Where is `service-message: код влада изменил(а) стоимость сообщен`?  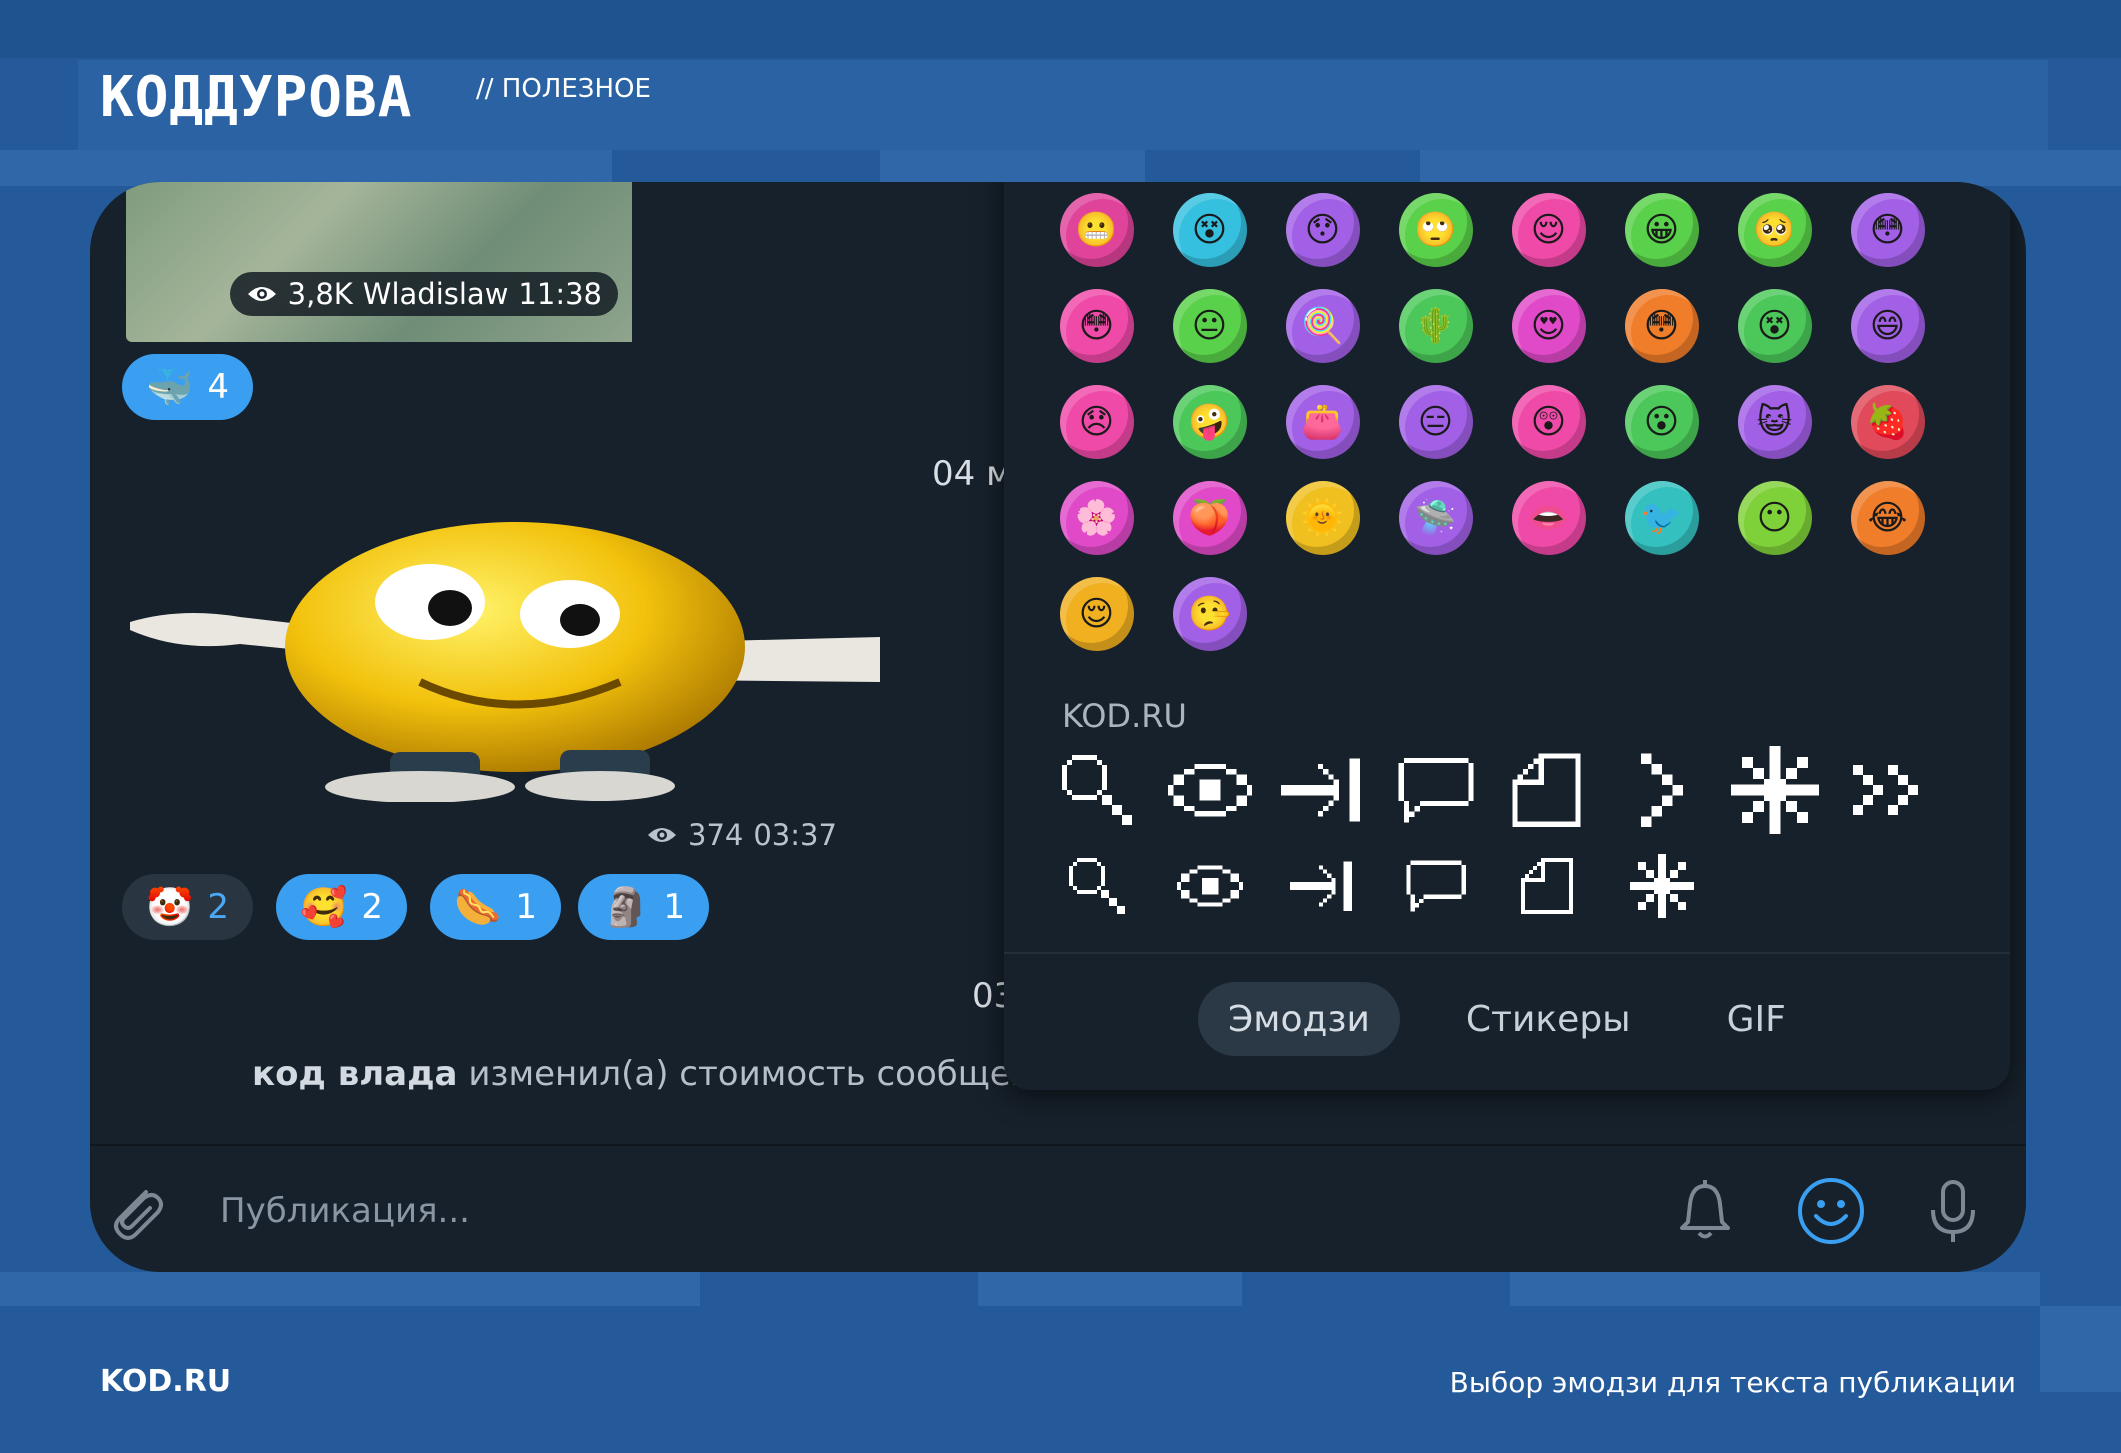
service-message: код влада изменил(а) стоимость сообщен is located at coordinates (642, 1074).